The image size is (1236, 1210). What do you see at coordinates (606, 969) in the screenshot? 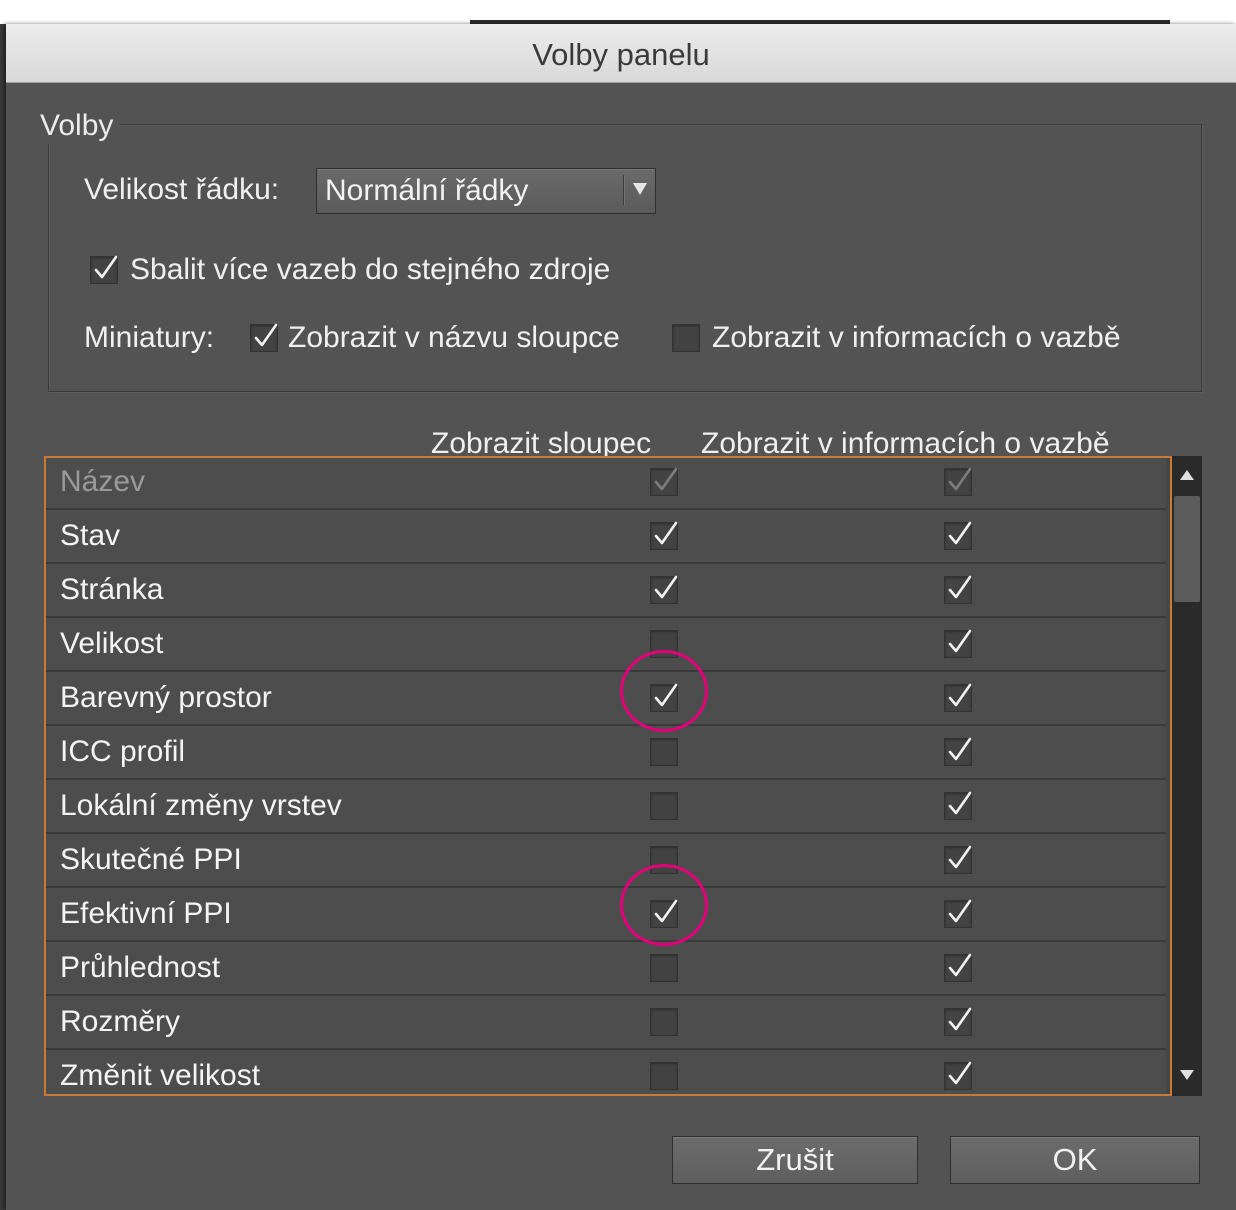
I see `list-row: Průhlednost` at bounding box center [606, 969].